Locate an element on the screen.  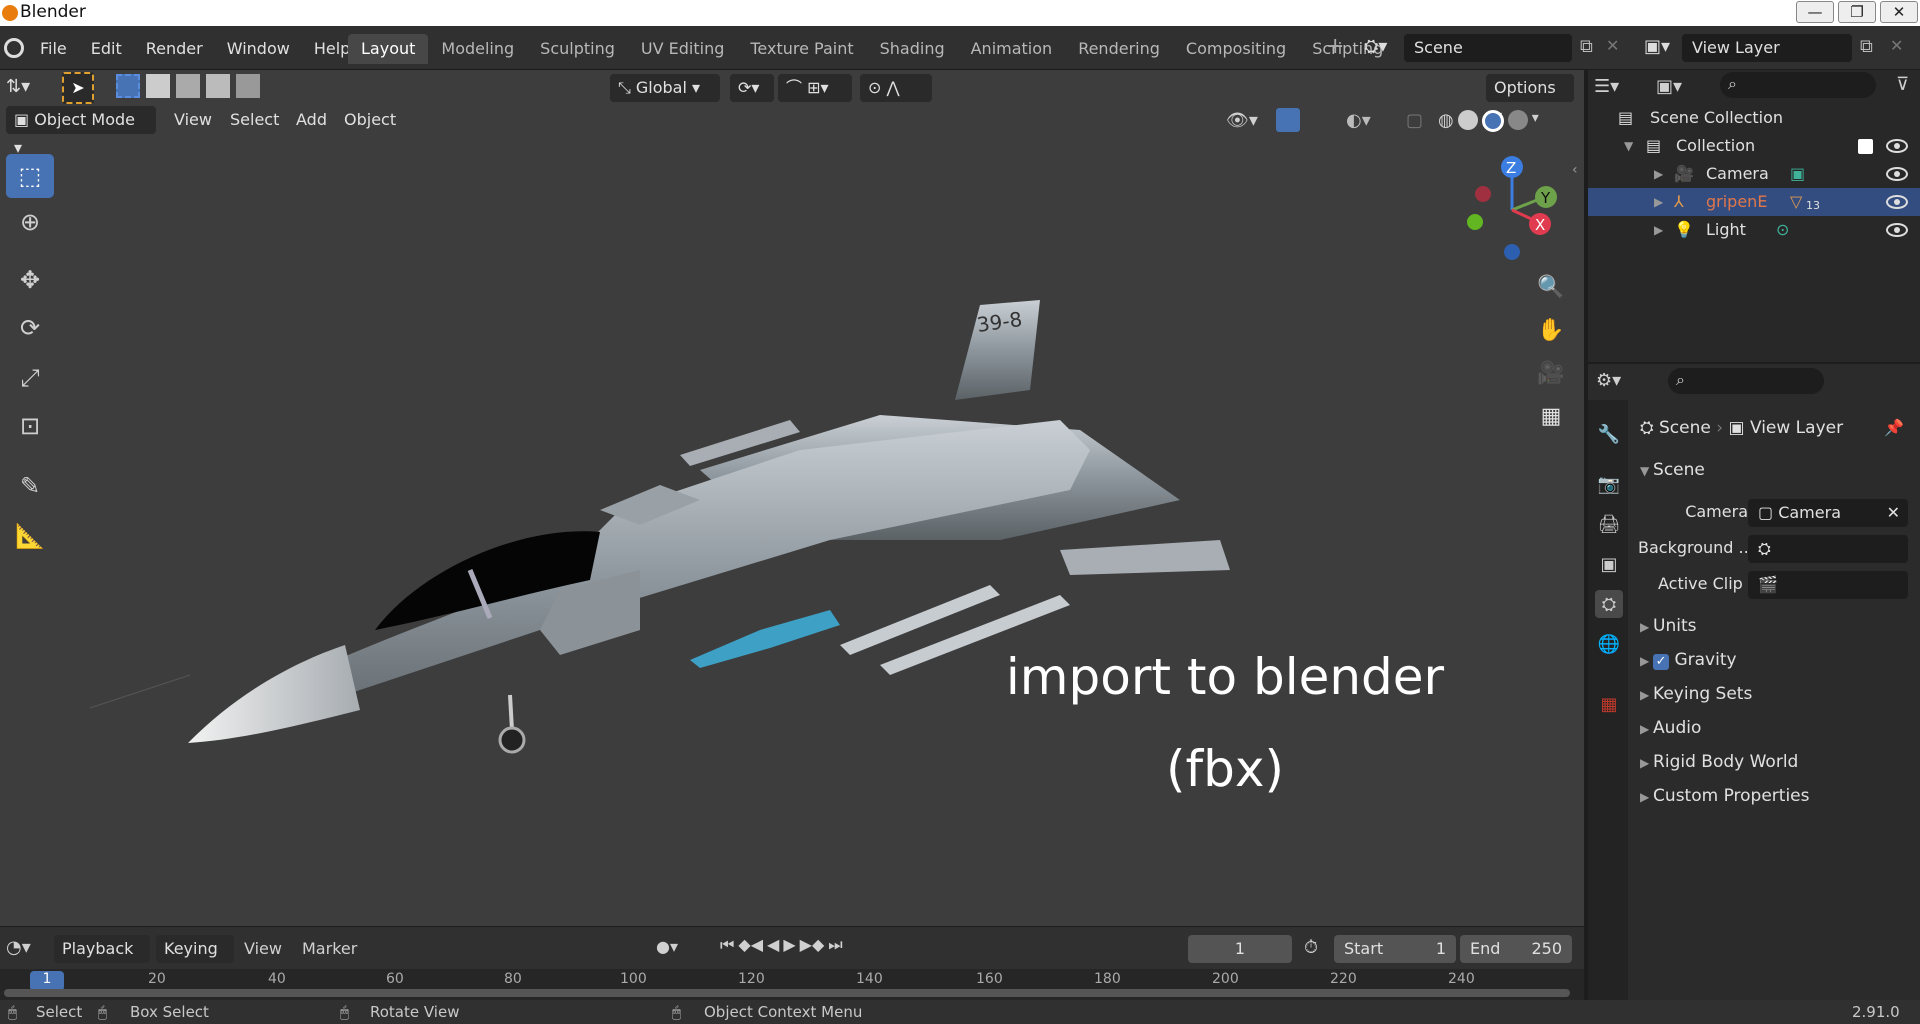
snapping-icon: ⌒ ⊞▾ is located at coordinates (815, 88).